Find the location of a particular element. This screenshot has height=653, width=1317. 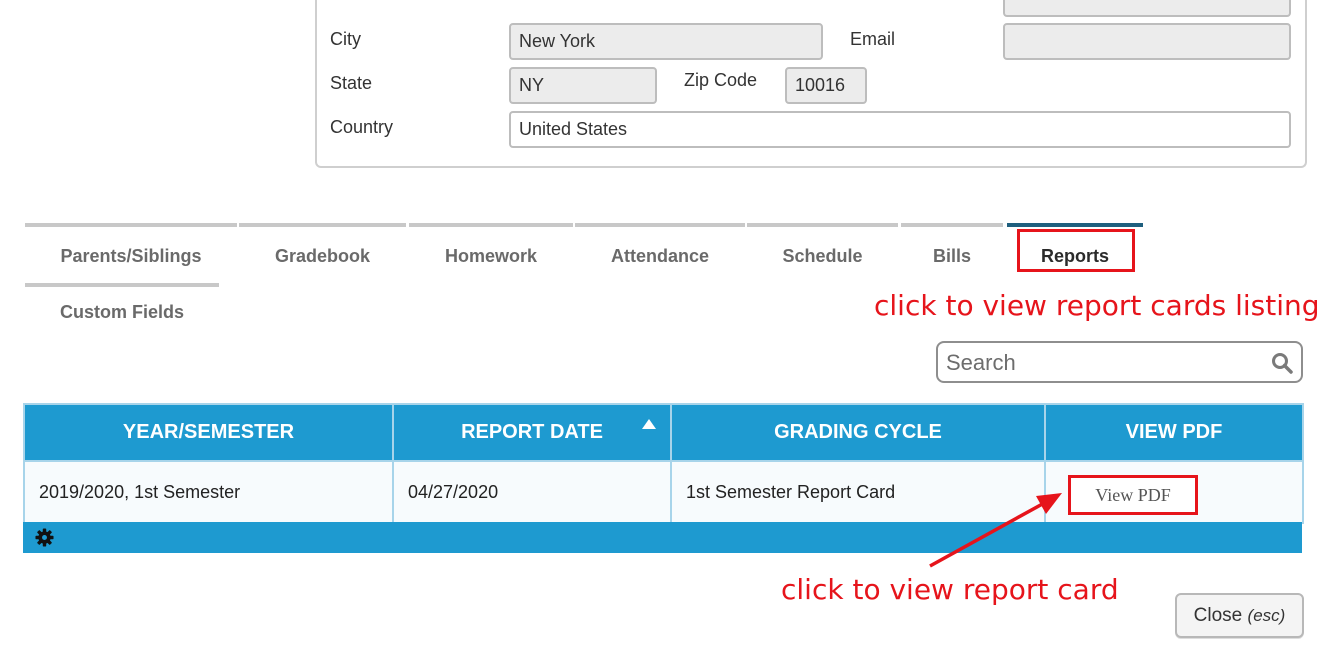

tab-homework: Homework is located at coordinates (491, 253).